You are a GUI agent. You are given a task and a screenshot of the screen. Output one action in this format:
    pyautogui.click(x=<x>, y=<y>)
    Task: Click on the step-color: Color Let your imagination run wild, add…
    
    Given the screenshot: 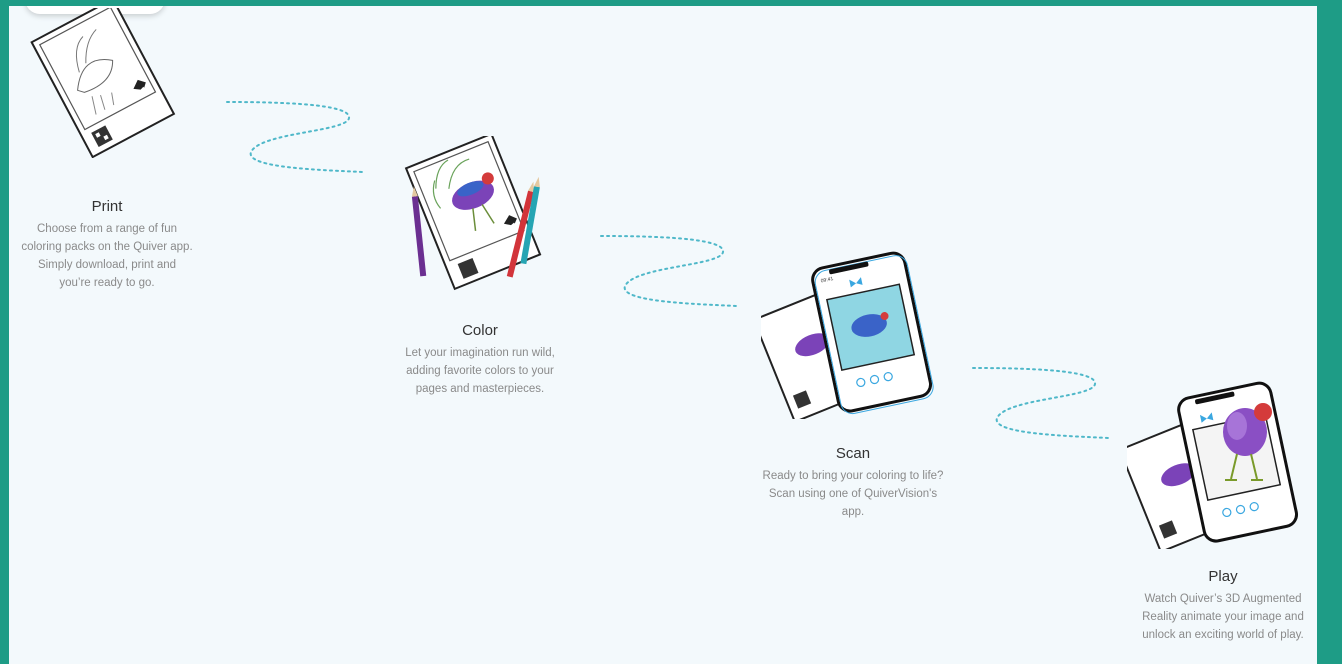 What is the action you would take?
    pyautogui.click(x=480, y=360)
    